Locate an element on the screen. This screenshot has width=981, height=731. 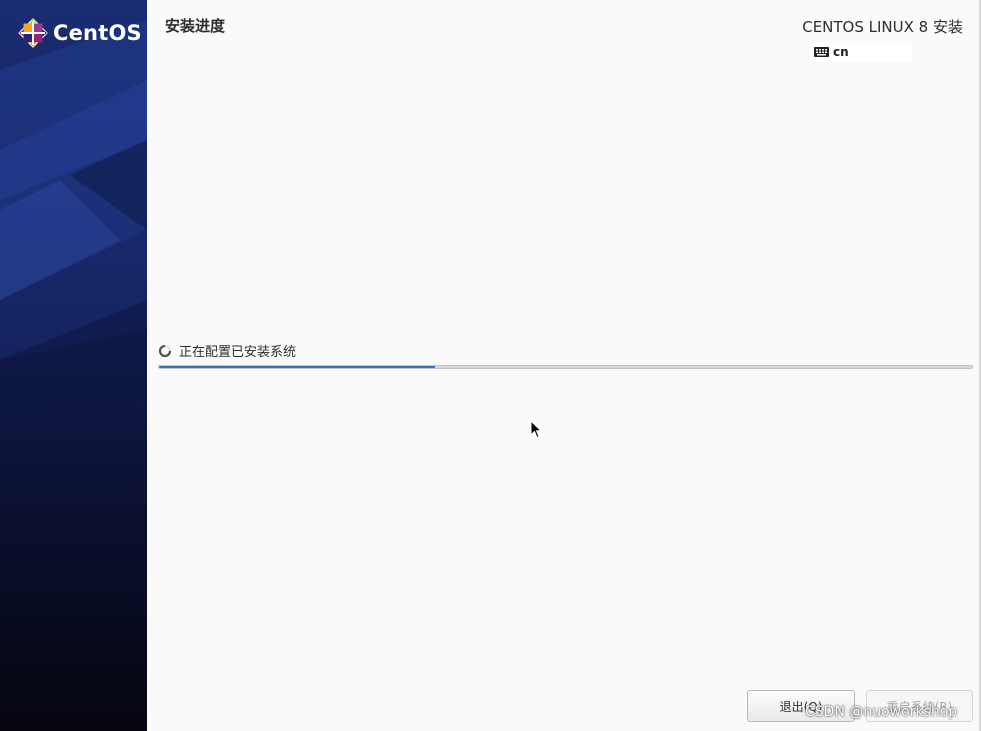
progress-bar-fill is located at coordinates (297, 367).